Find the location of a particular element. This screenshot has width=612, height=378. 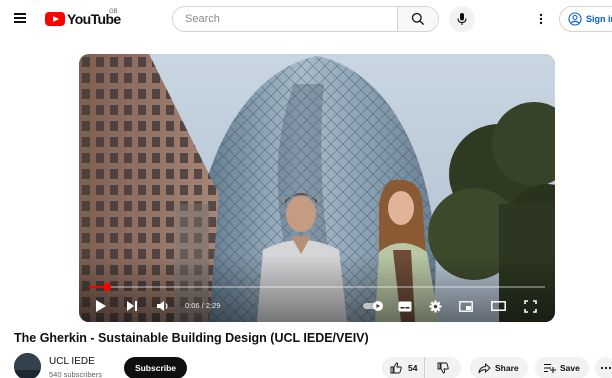

theater-mode-button is located at coordinates (498, 306).